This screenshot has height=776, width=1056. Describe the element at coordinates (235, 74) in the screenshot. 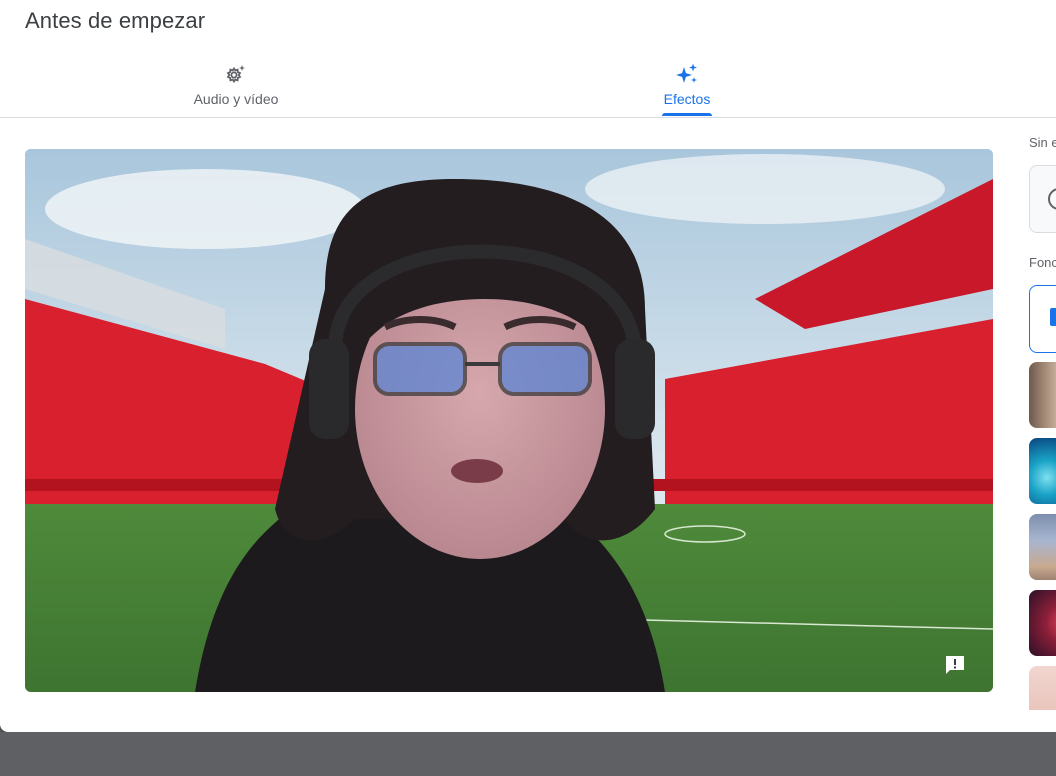

I see `settings-sparkle-icon` at that location.